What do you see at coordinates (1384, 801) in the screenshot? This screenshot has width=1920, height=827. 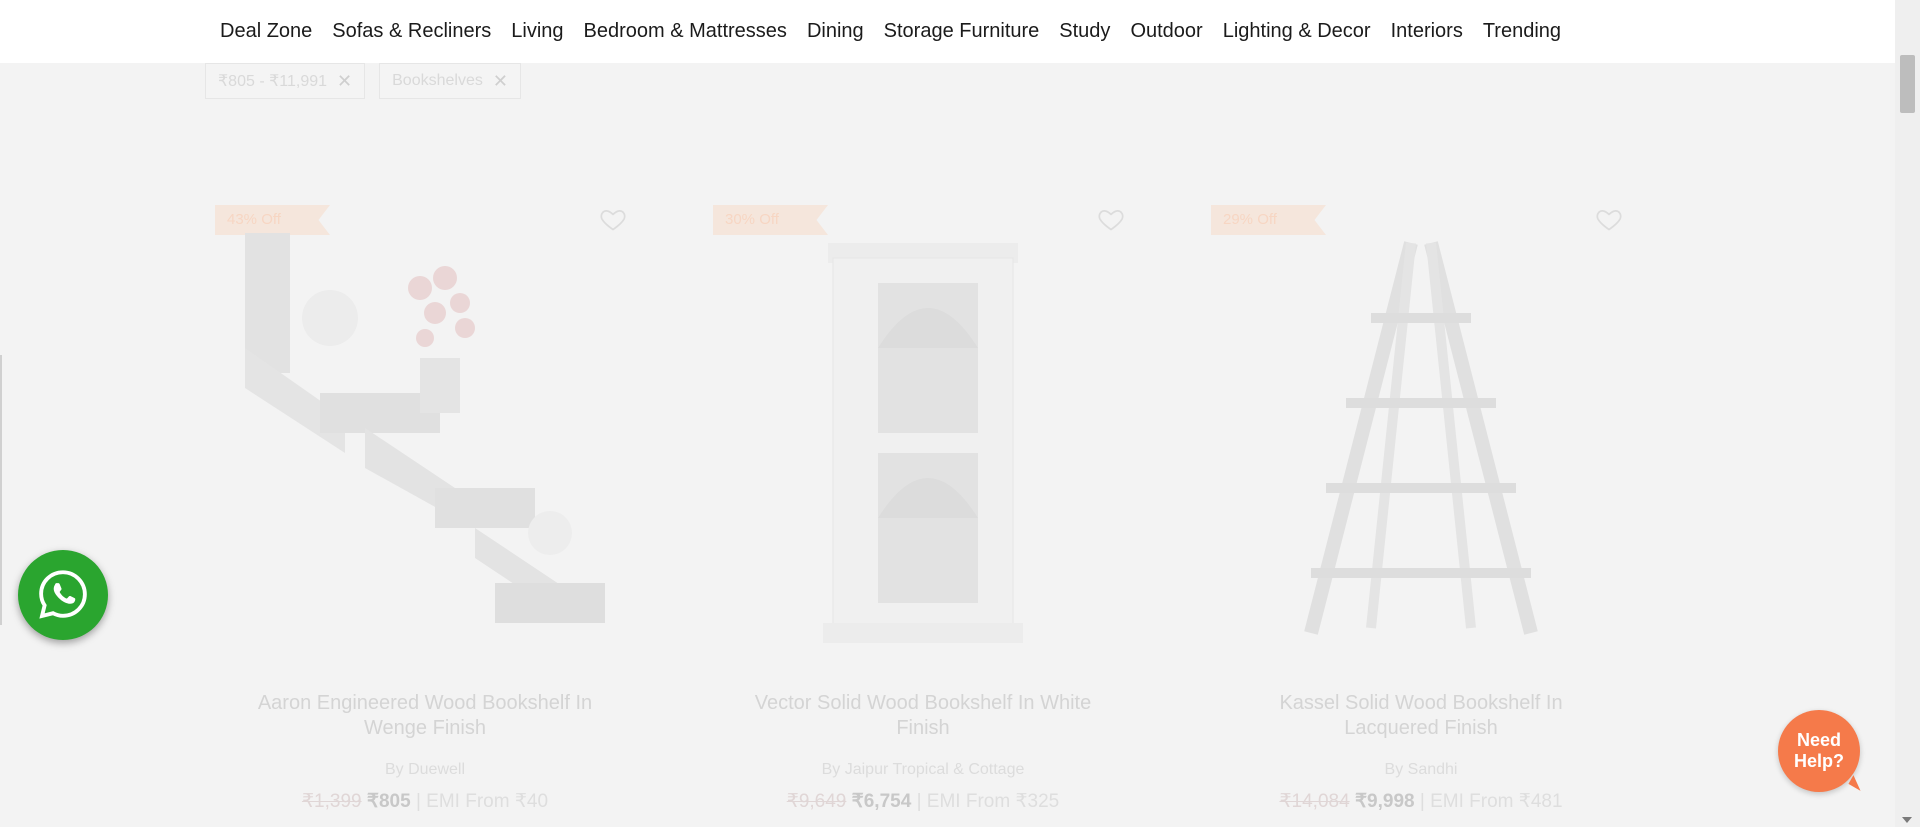 I see `sale-price: ₹9,998` at bounding box center [1384, 801].